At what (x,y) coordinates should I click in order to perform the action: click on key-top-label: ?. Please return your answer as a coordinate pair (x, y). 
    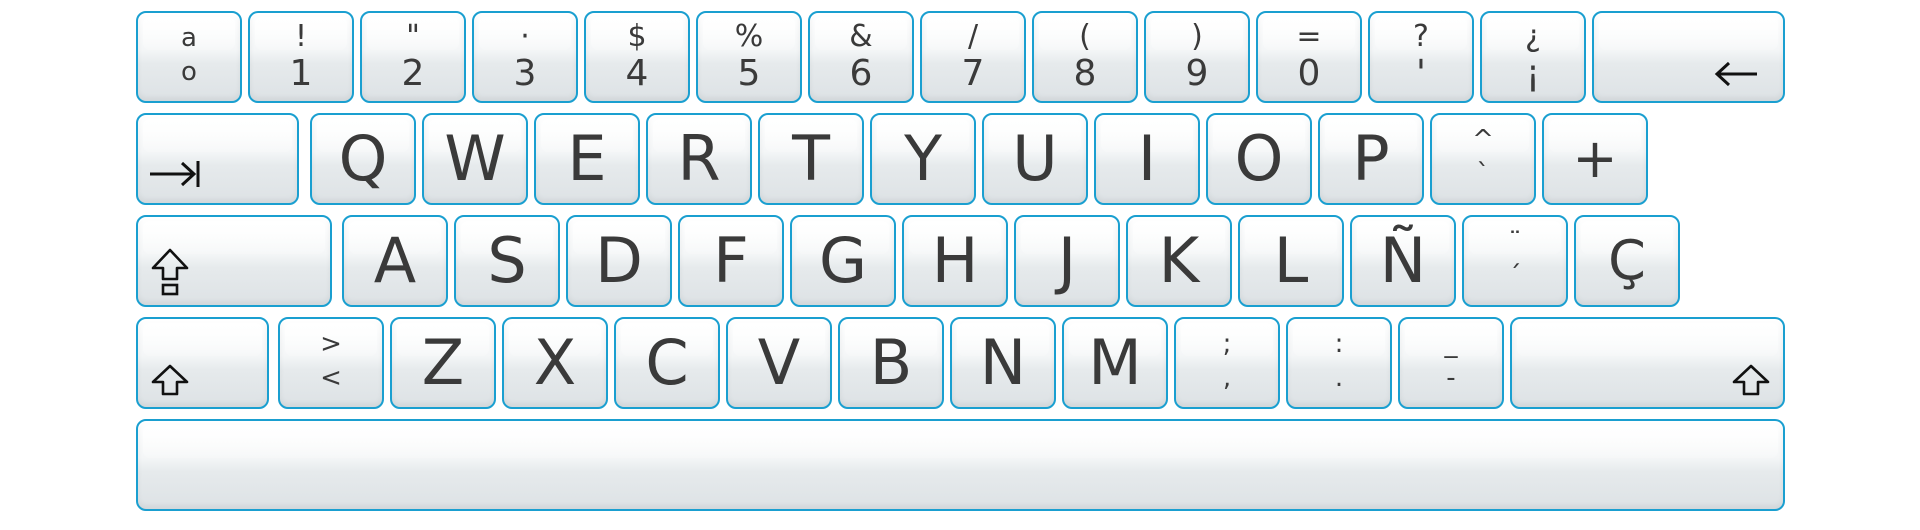
    Looking at the image, I should click on (1421, 36).